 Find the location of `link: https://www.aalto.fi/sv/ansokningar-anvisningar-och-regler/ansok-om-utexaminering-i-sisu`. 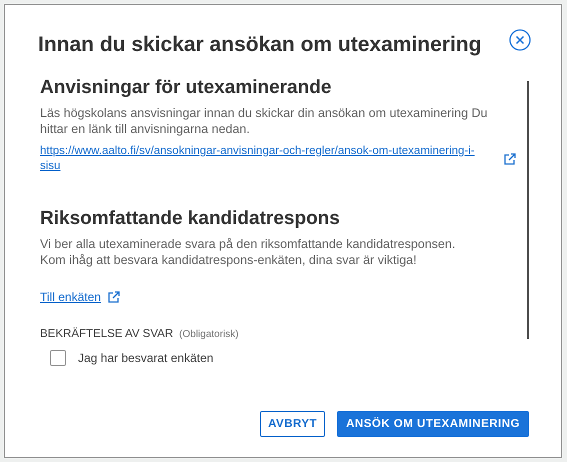

link: https://www.aalto.fi/sv/ansokningar-anvisningar-och-regler/ansok-om-utexaminering-i-sisu is located at coordinates (267, 159).